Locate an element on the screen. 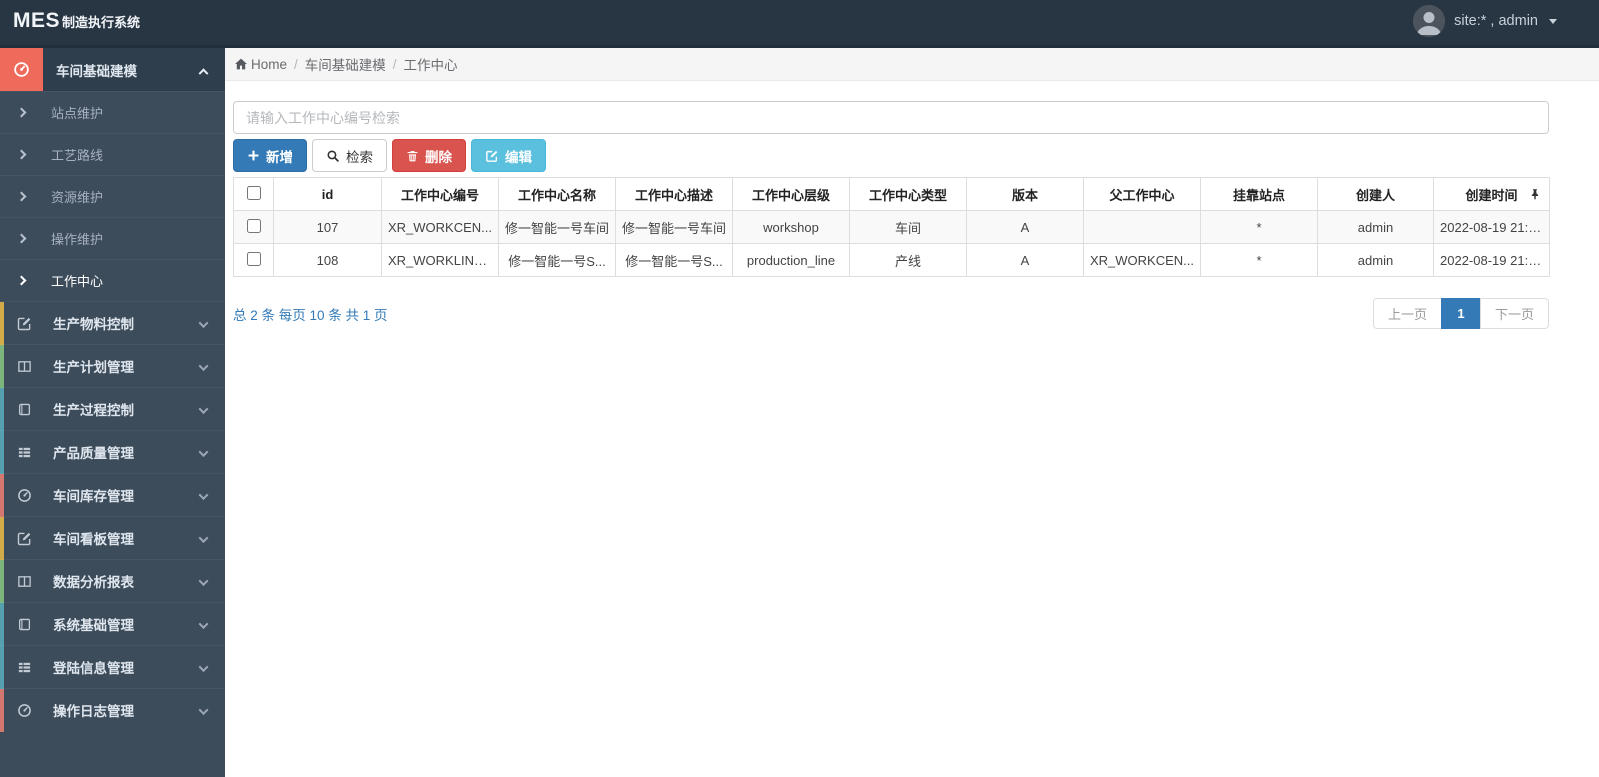 The image size is (1599, 777). sidebar-group-data-analysis: 数据分析报表 is located at coordinates (112, 581).